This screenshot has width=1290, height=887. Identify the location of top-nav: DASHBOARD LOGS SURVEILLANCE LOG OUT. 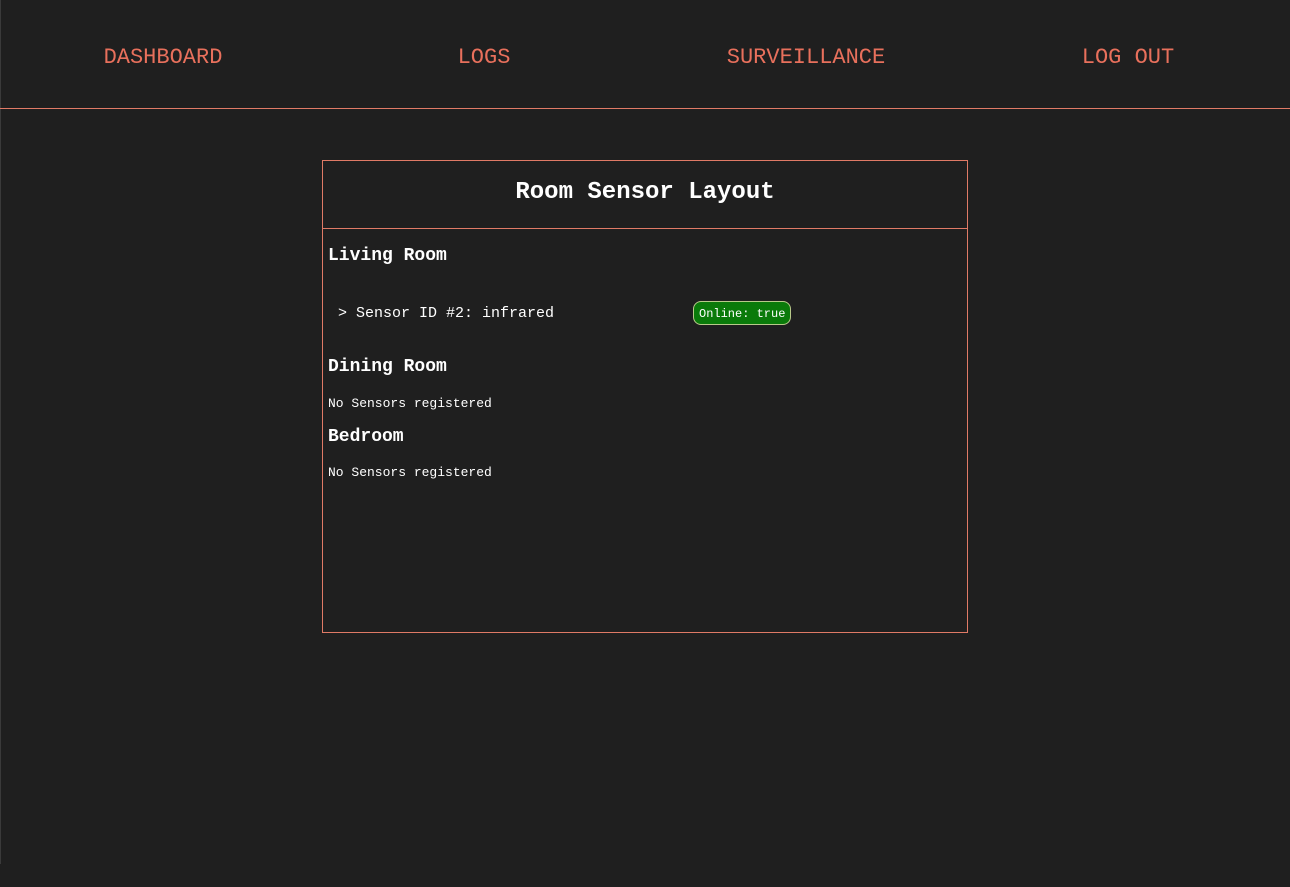
(645, 54).